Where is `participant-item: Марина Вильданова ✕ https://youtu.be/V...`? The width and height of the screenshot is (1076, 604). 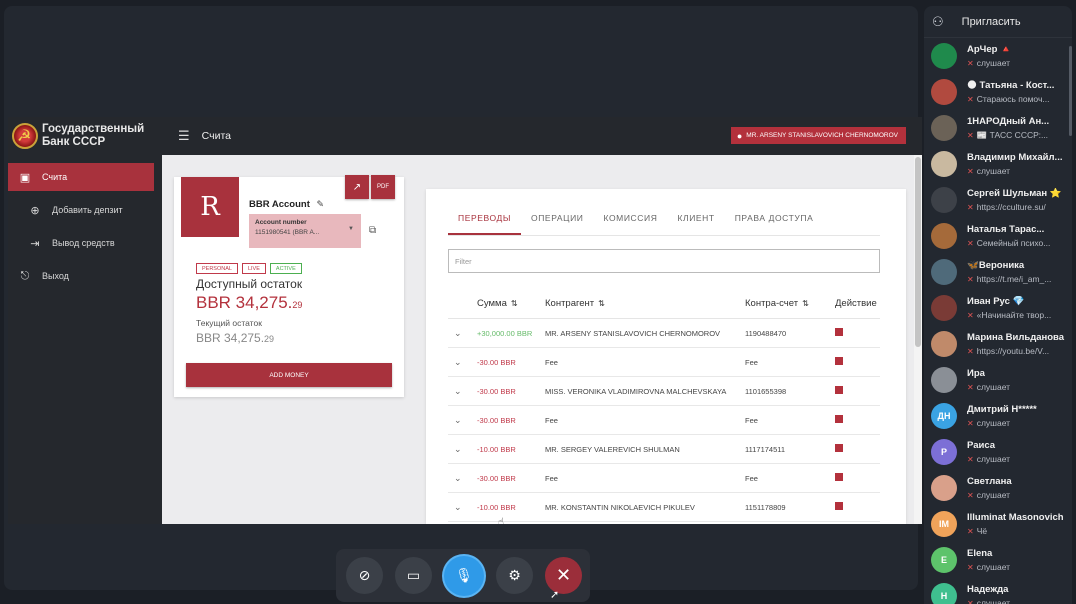
participant-item: Марина Вильданова ✕ https://youtu.be/V... is located at coordinates (998, 344).